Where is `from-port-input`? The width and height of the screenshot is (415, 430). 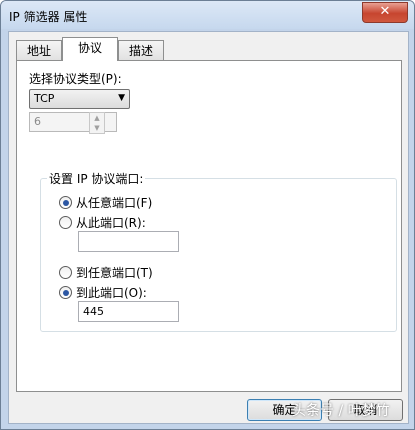 from-port-input is located at coordinates (128, 241).